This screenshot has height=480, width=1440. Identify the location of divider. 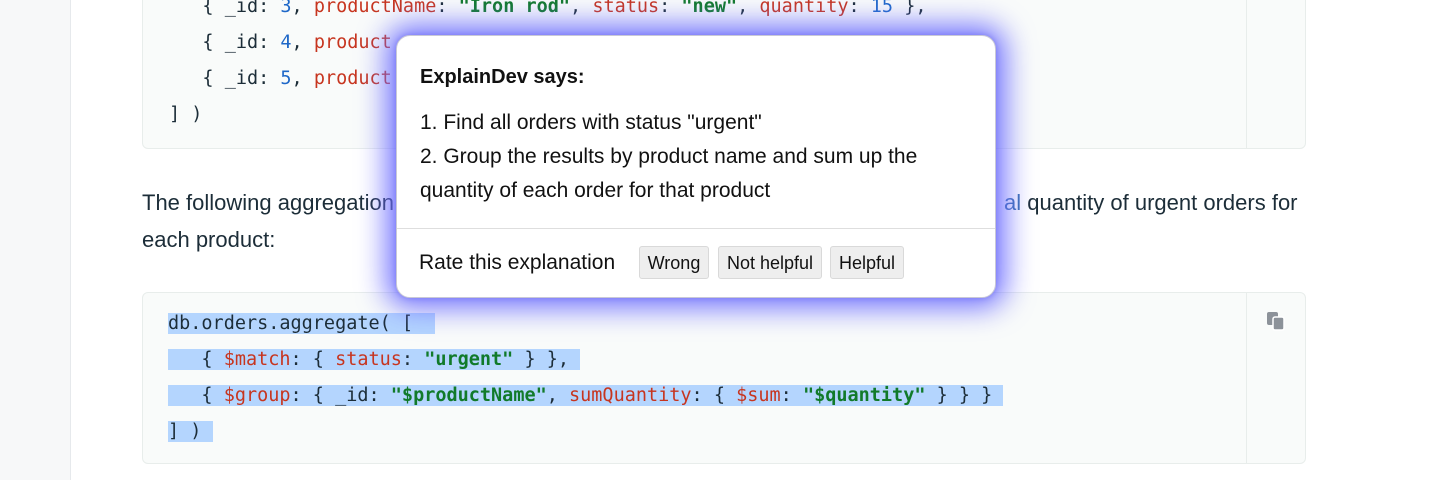
(696, 228).